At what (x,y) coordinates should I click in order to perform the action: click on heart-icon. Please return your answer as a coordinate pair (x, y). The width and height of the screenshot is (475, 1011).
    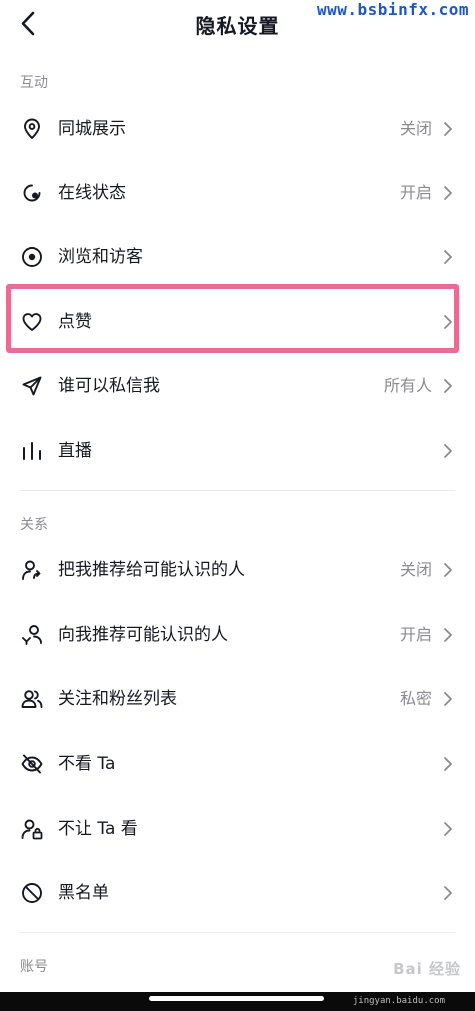
    Looking at the image, I should click on (32, 322).